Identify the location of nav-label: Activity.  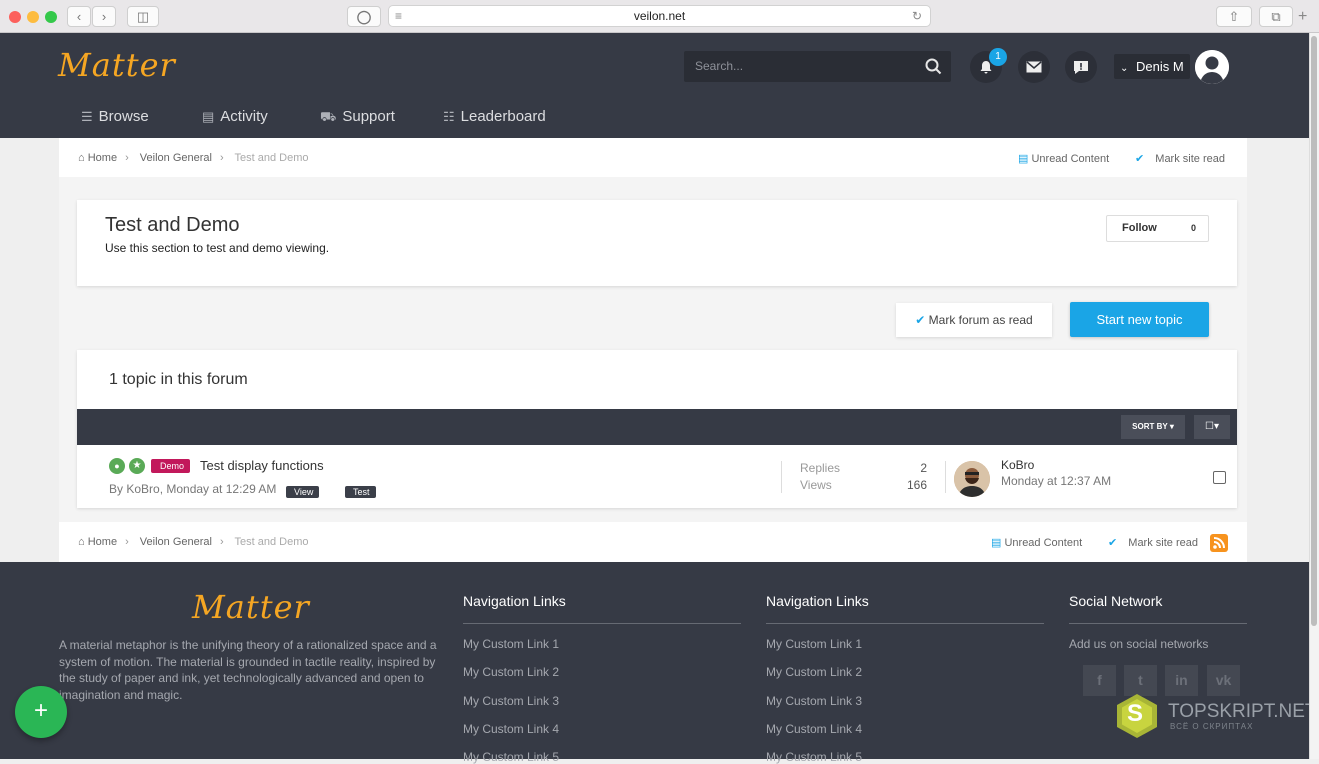
(244, 116).